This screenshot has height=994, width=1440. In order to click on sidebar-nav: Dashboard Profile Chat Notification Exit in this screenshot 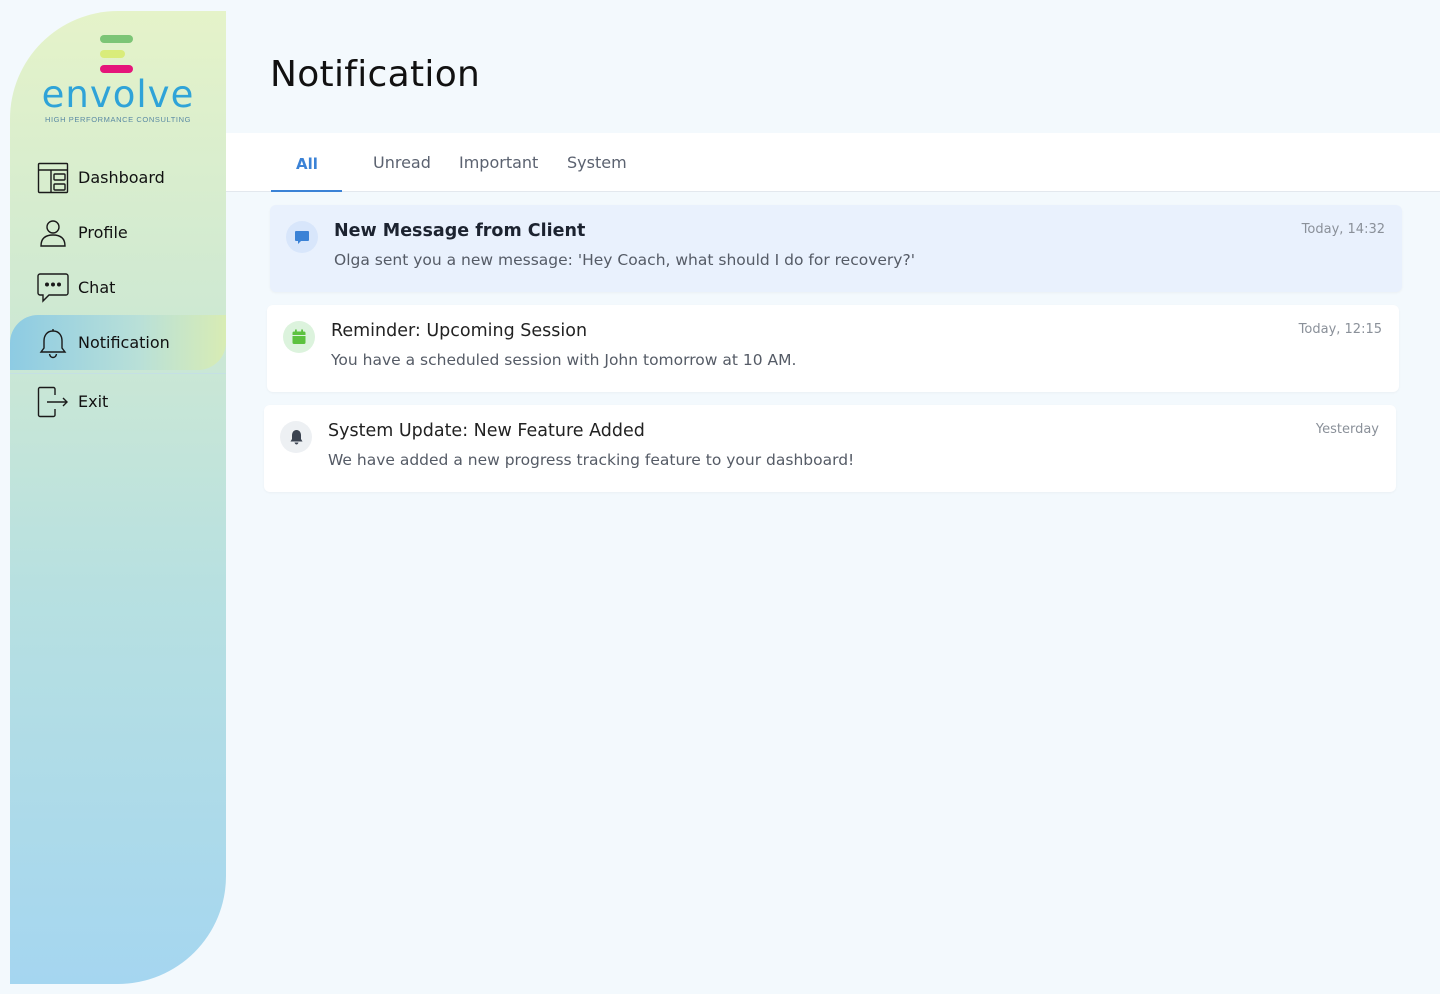, I will do `click(118, 289)`.